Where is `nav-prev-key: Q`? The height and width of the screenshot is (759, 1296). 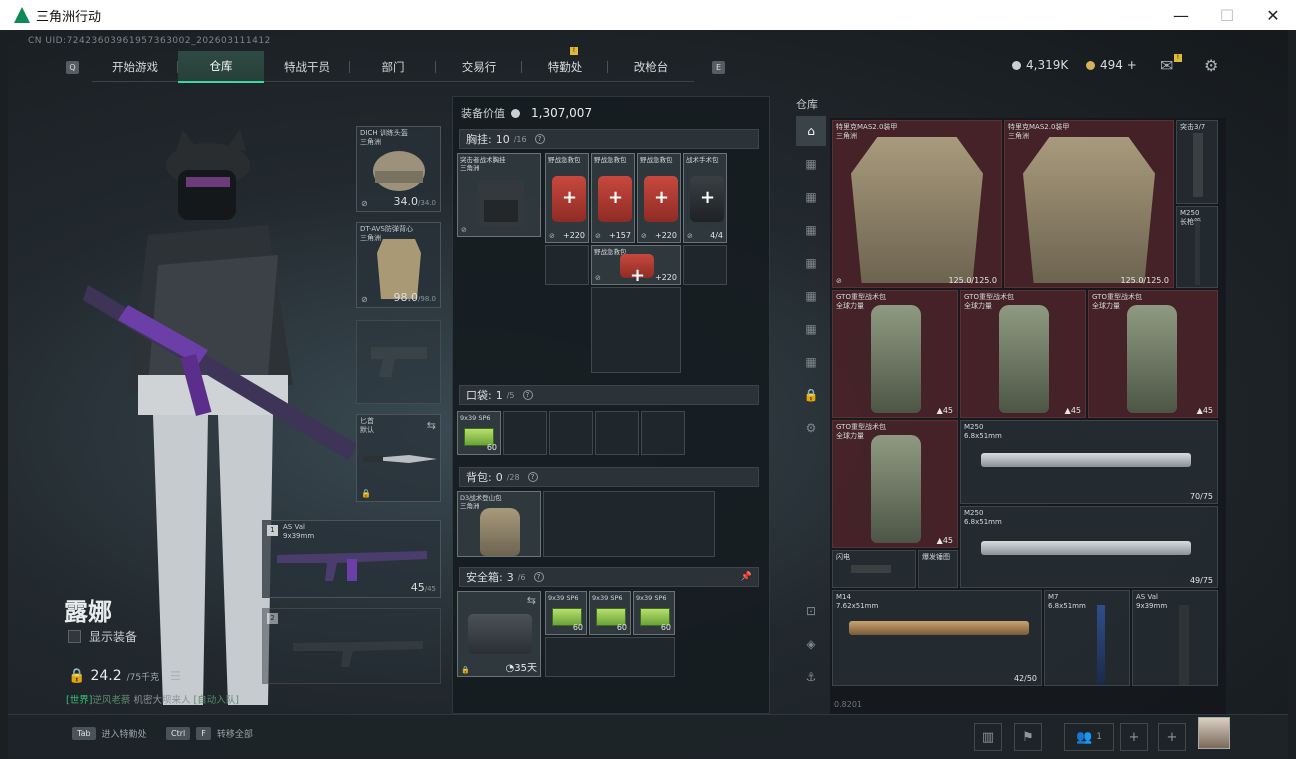 nav-prev-key: Q is located at coordinates (72, 67).